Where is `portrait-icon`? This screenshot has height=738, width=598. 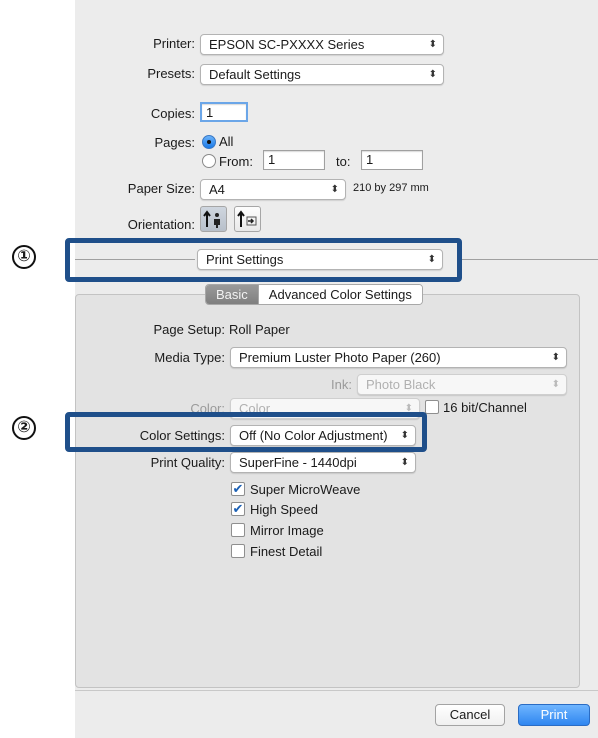
portrait-icon is located at coordinates (211, 219).